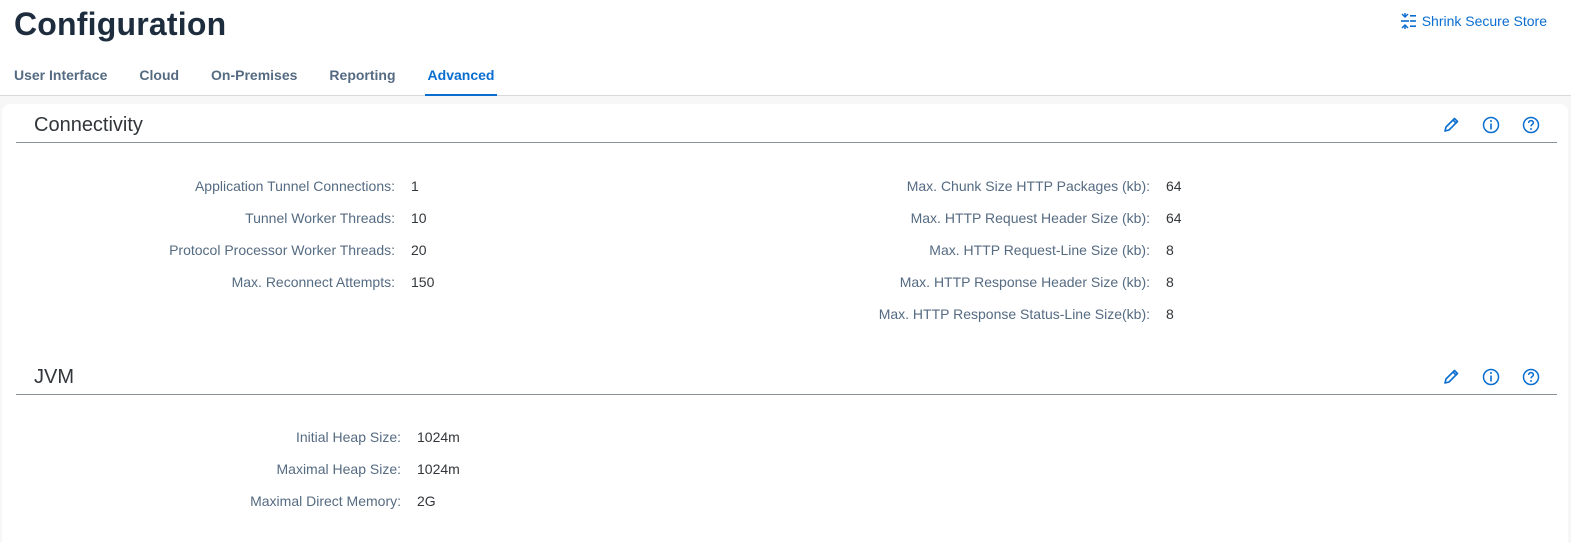 The height and width of the screenshot is (543, 1571). I want to click on connectivity-info-button, so click(1491, 127).